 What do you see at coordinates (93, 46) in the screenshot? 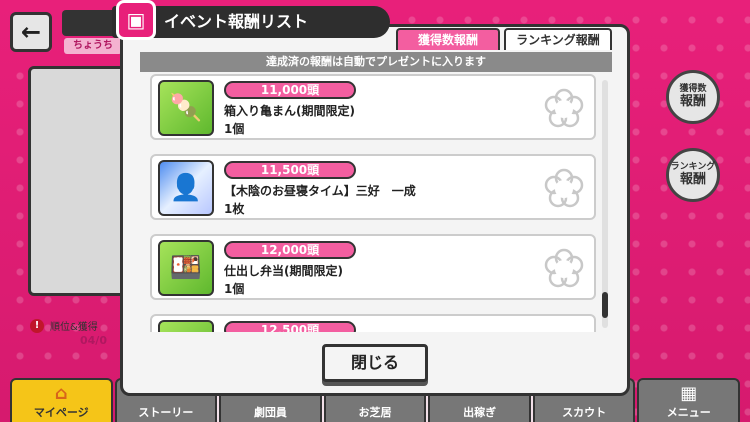
I see `player-name: ちょうち` at bounding box center [93, 46].